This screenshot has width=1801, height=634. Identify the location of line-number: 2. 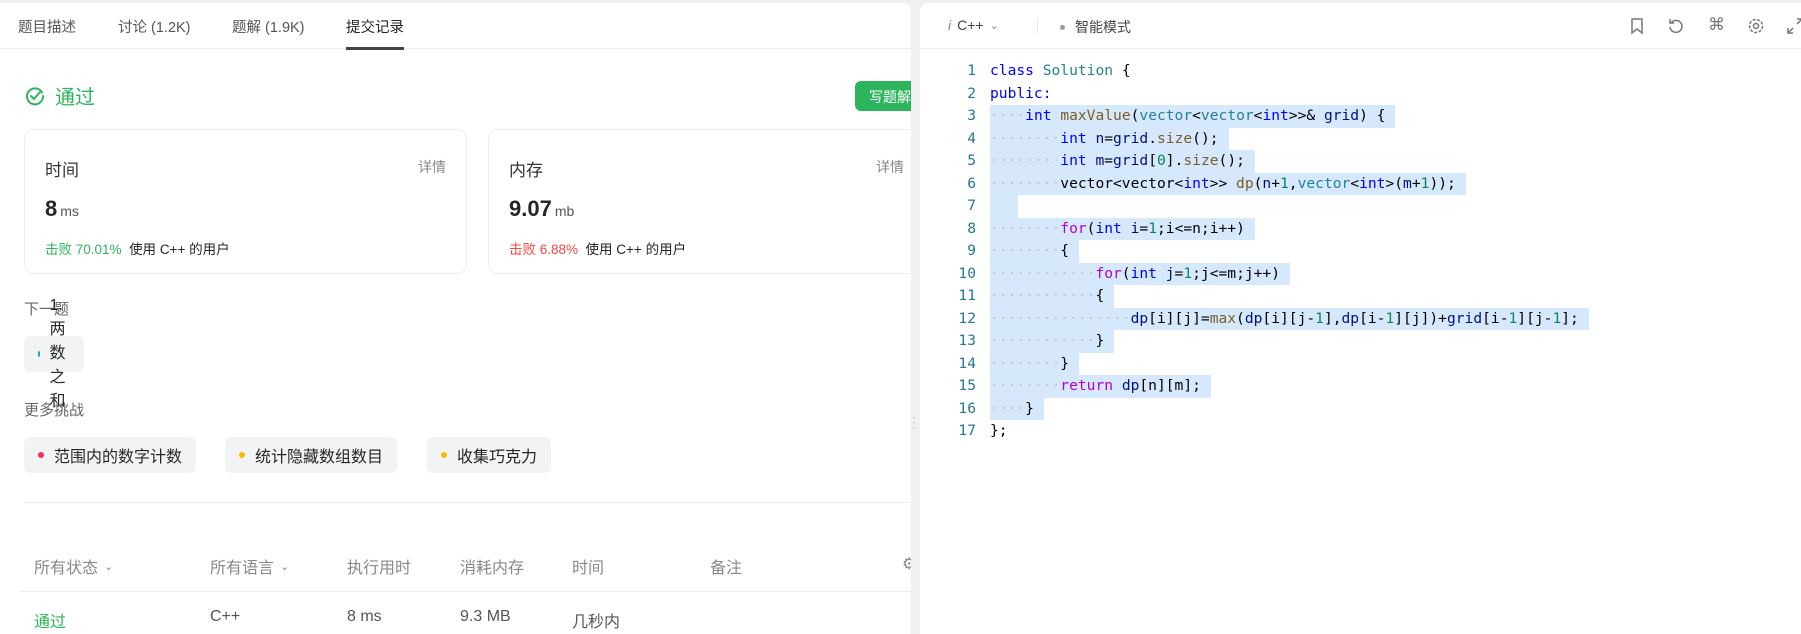
(971, 93).